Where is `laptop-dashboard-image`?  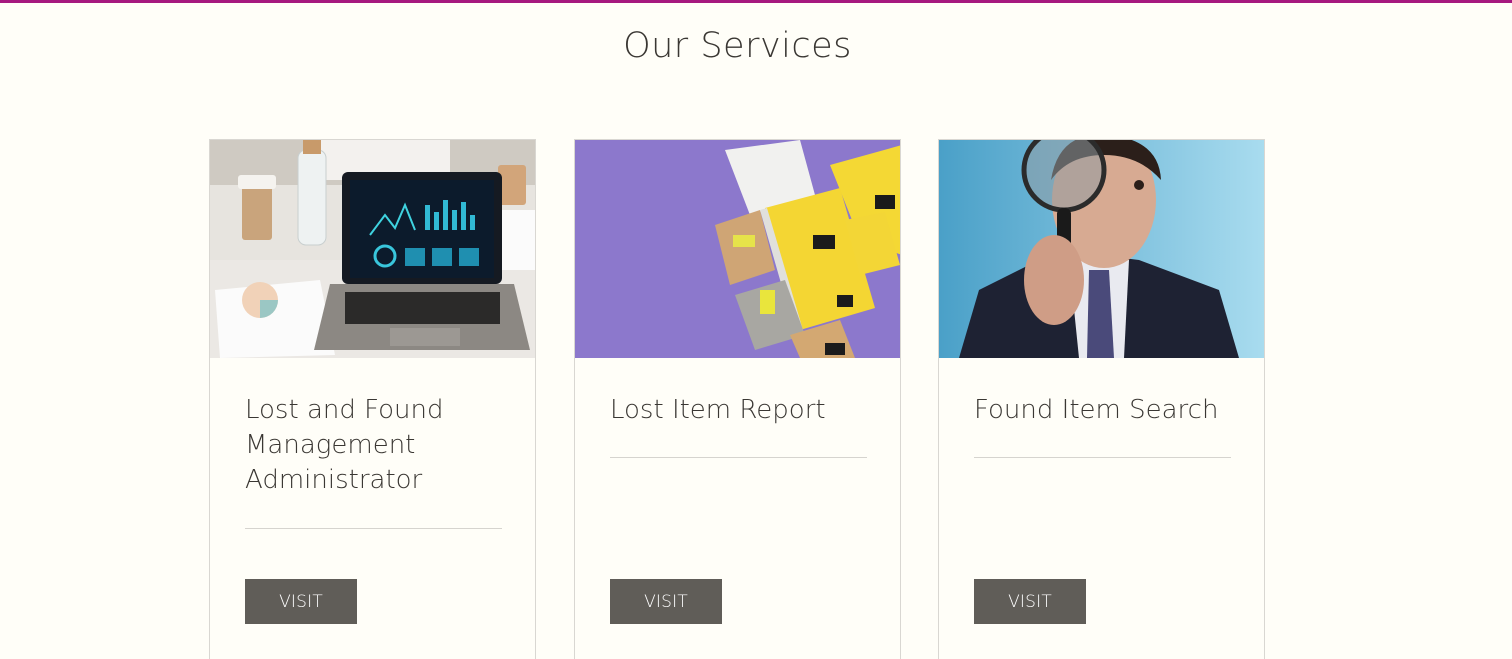 laptop-dashboard-image is located at coordinates (372, 249).